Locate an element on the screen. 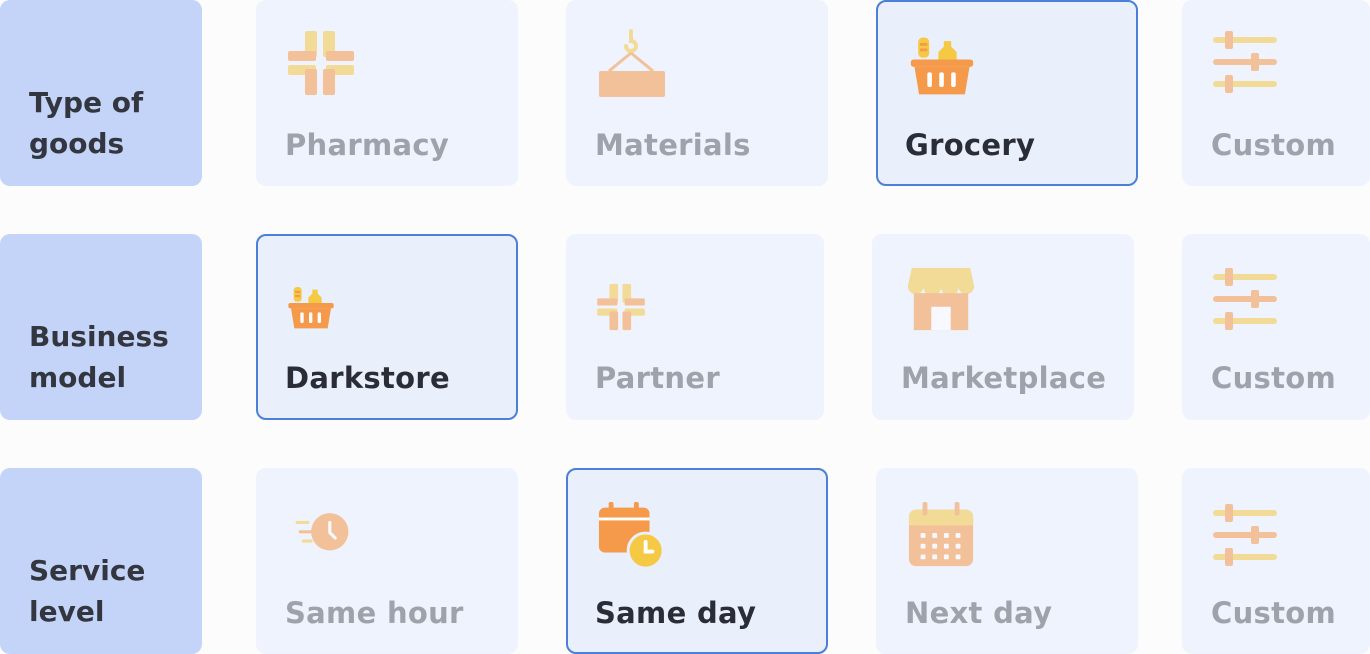  row-label-text: Business model is located at coordinates (99, 357).